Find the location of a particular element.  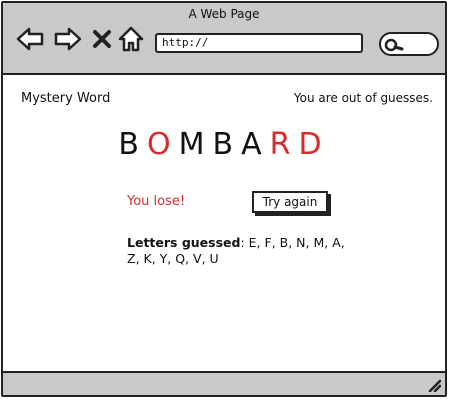

resize-grip-icon is located at coordinates (434, 385).